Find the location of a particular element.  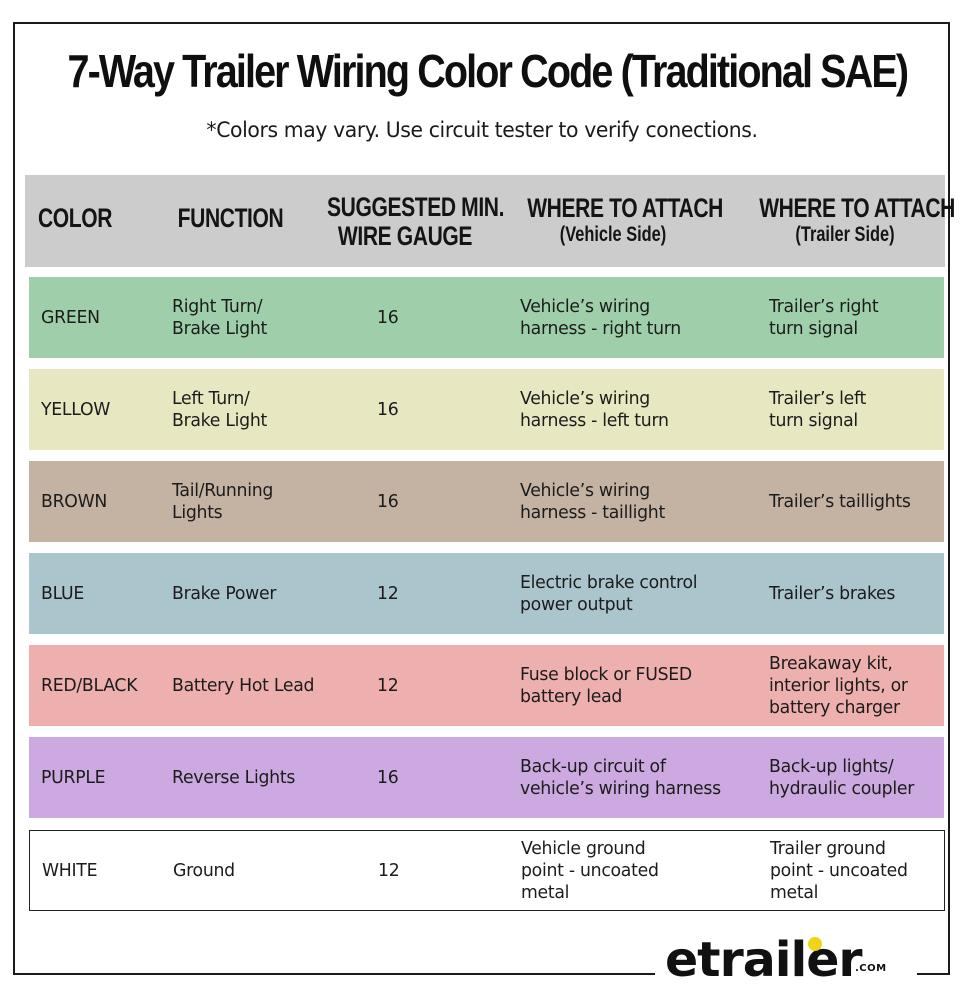

cell-trailer-side-line: Breakaway kit, is located at coordinates (831, 663).